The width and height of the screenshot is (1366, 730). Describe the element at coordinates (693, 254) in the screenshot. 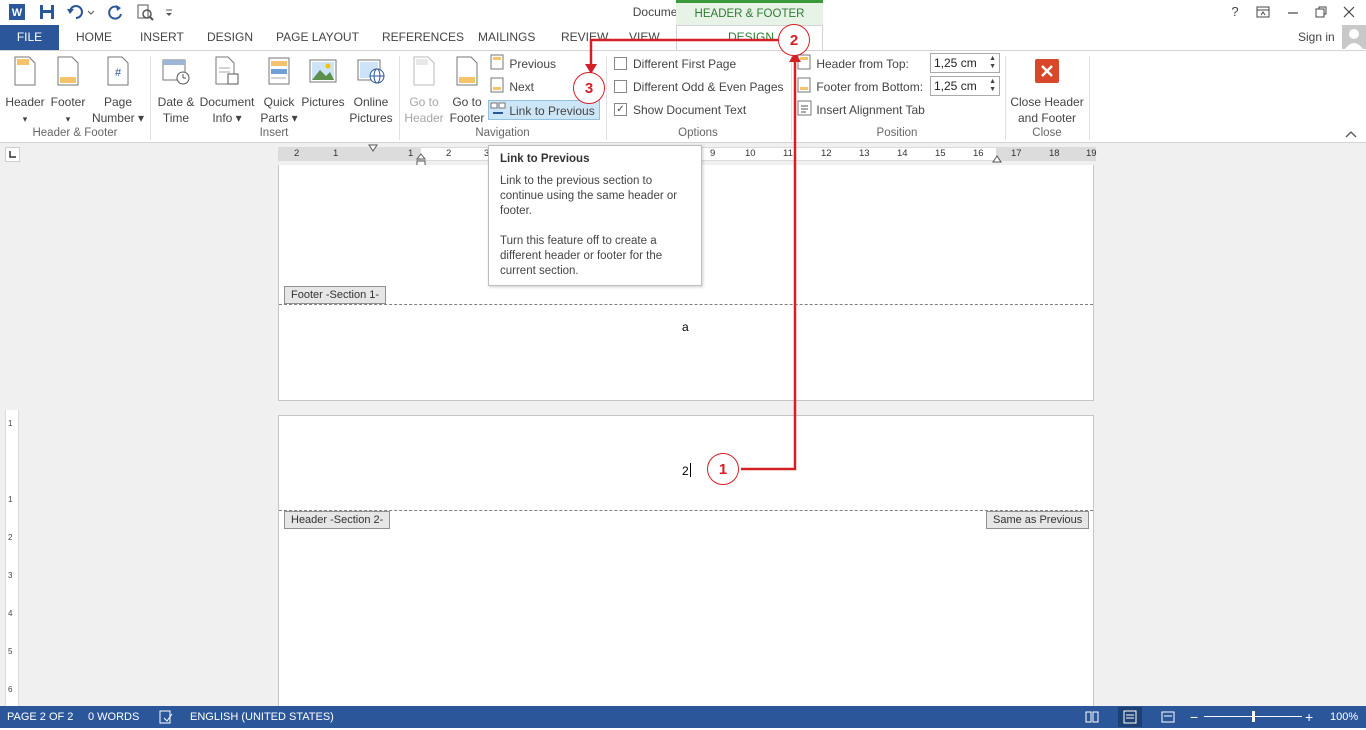

I see `annotation-arrows` at that location.